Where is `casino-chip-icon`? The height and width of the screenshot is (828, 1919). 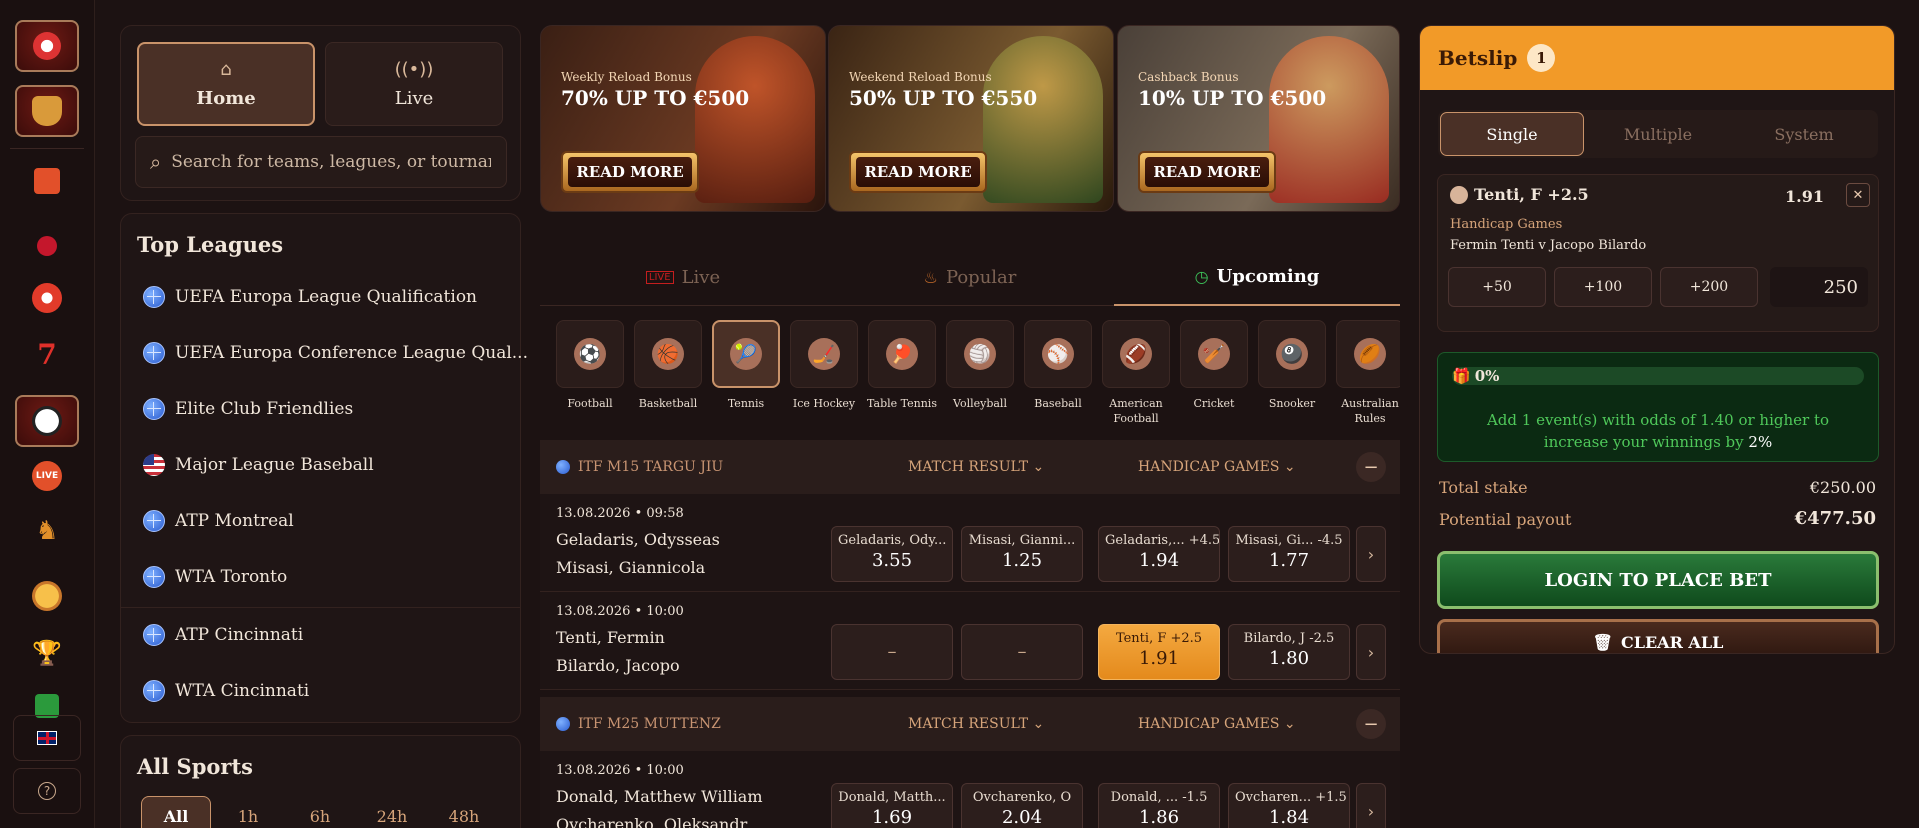 casino-chip-icon is located at coordinates (47, 46).